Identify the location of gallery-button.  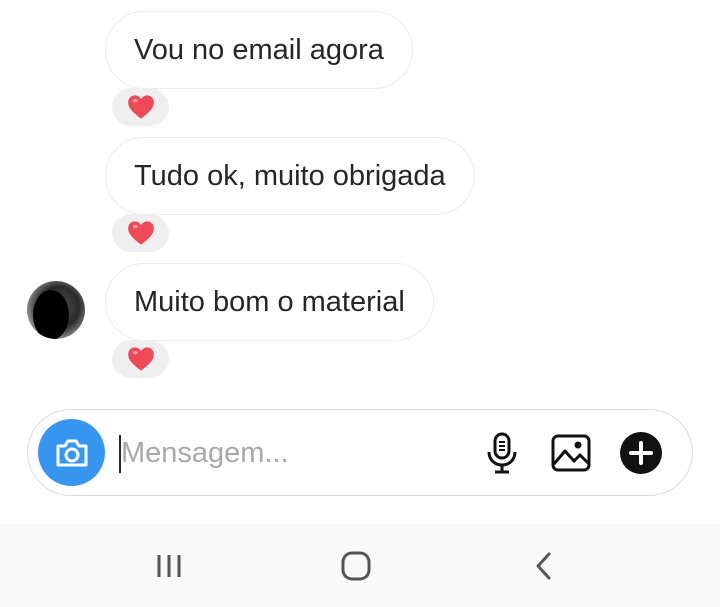
(571, 453).